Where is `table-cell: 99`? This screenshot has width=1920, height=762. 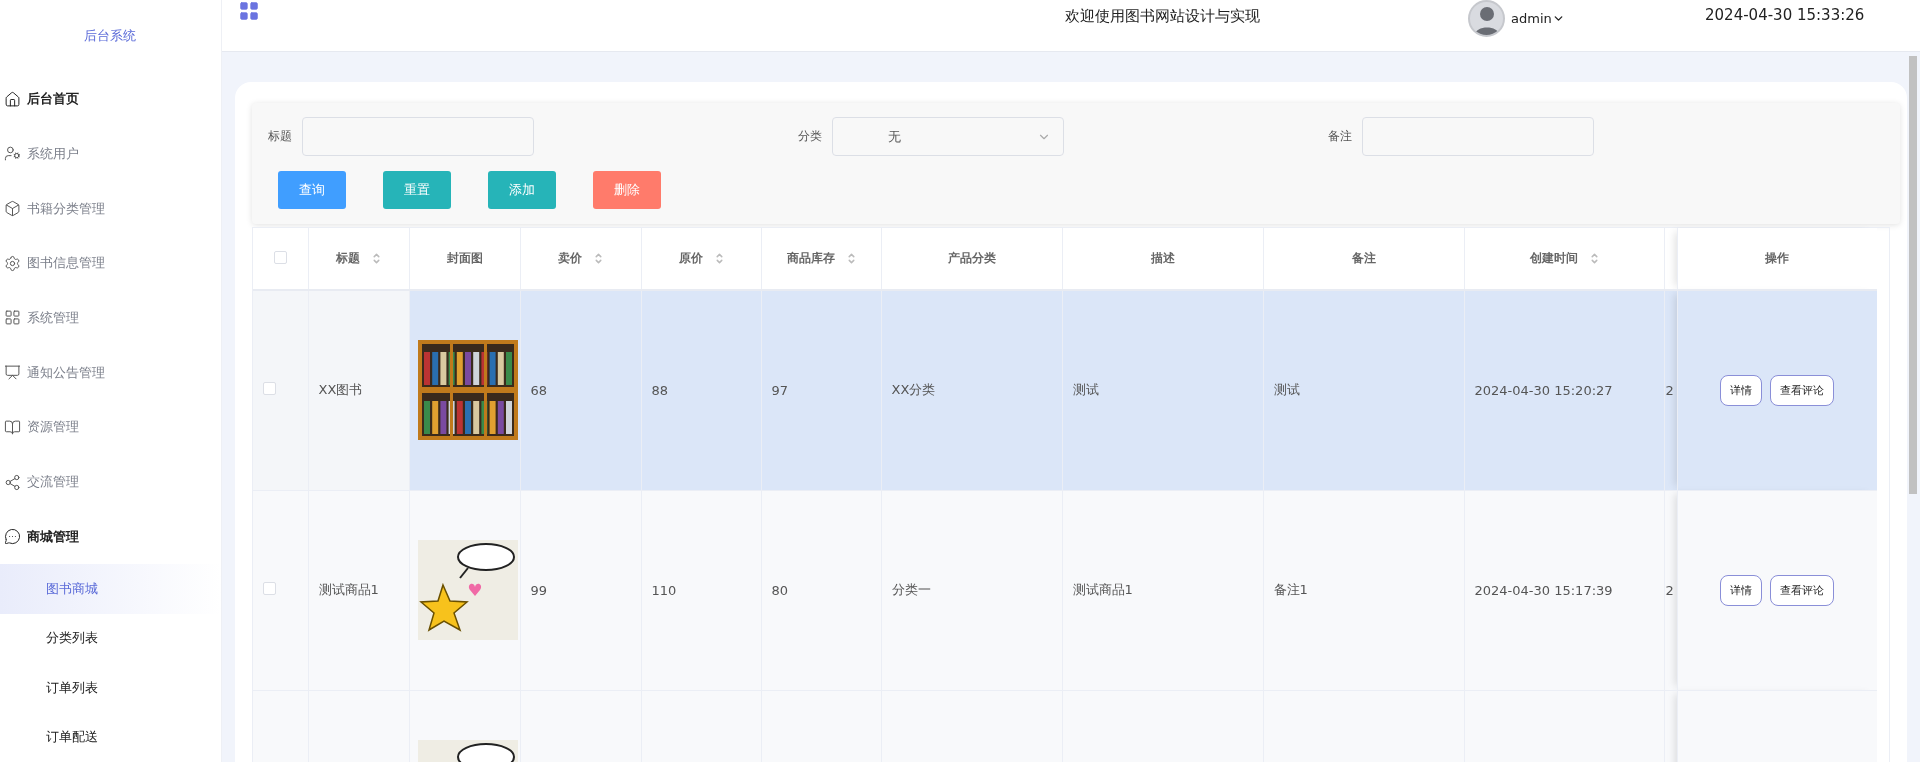 table-cell: 99 is located at coordinates (539, 590).